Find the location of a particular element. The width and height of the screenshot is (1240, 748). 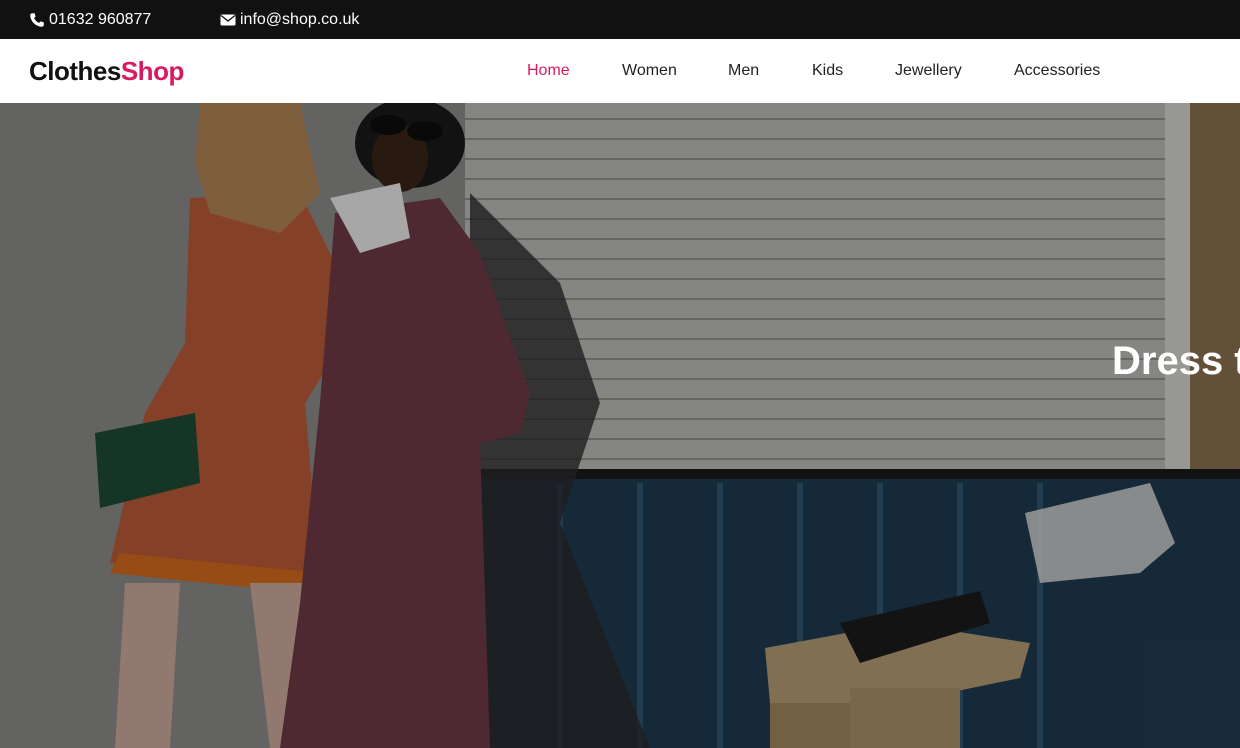

email-contact: info@shop.co.uk is located at coordinates (289, 19).